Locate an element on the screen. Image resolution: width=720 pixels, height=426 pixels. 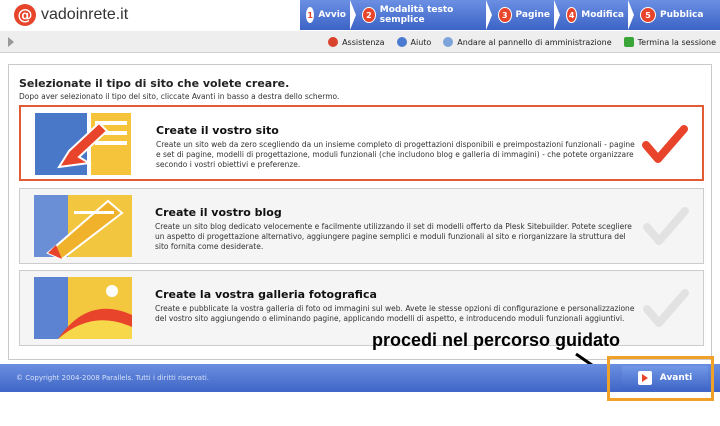
question-icon is located at coordinates (401, 42).